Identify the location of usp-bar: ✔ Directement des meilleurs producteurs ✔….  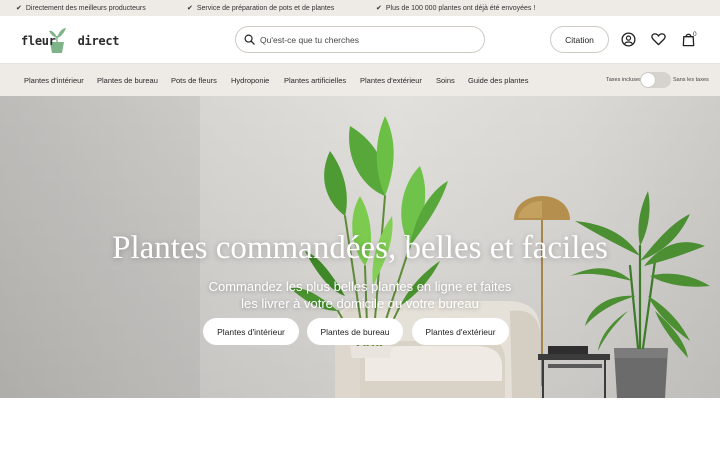
(360, 8).